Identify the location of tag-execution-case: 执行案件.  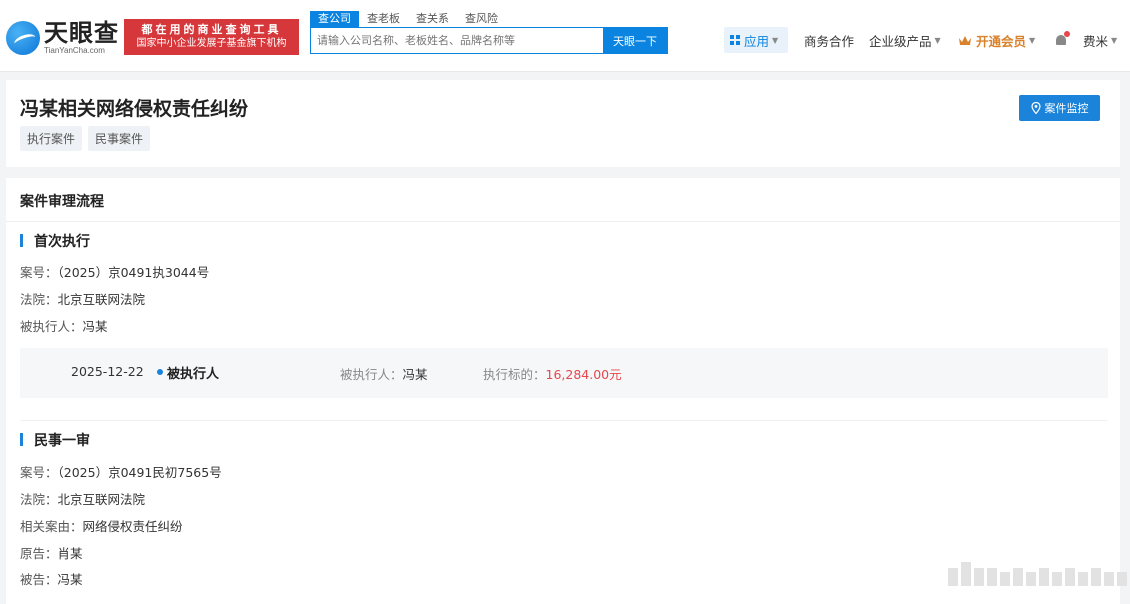
(51, 138).